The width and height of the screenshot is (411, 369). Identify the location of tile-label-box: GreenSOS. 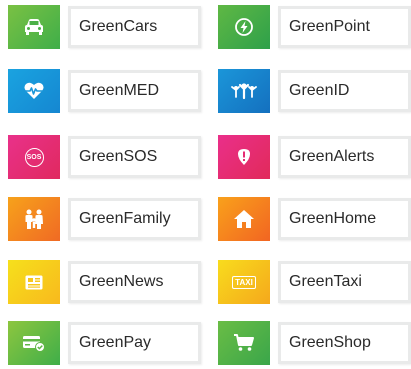
(134, 157).